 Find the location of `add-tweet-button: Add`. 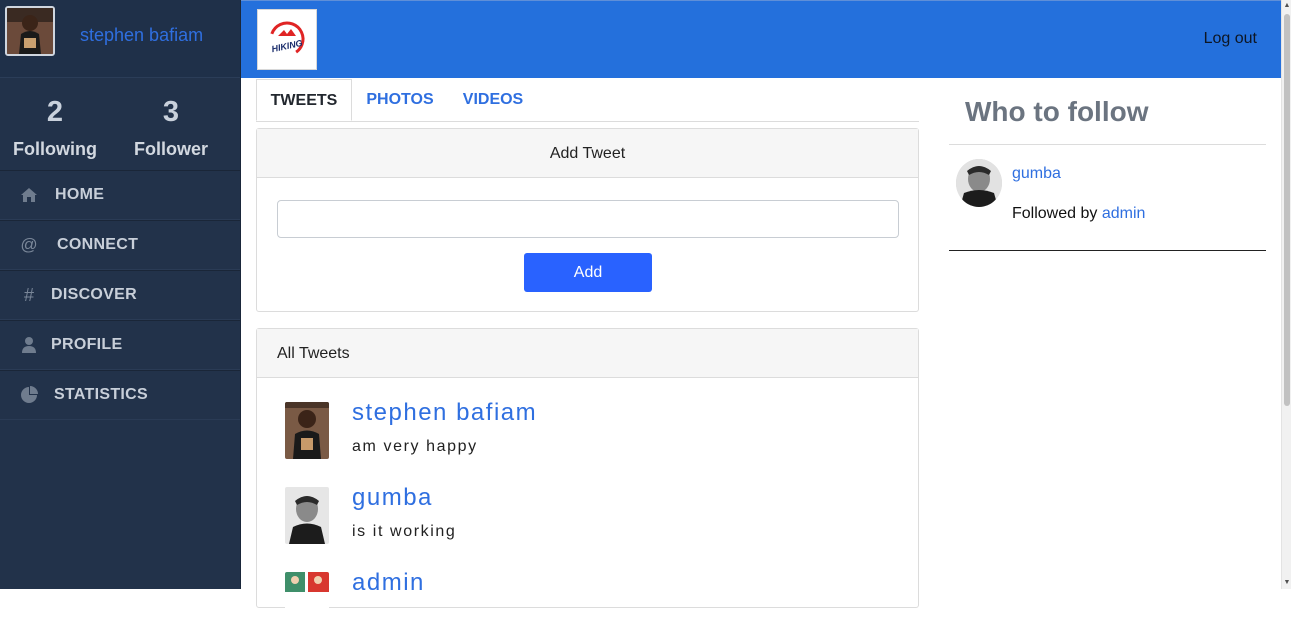

add-tweet-button: Add is located at coordinates (588, 272).